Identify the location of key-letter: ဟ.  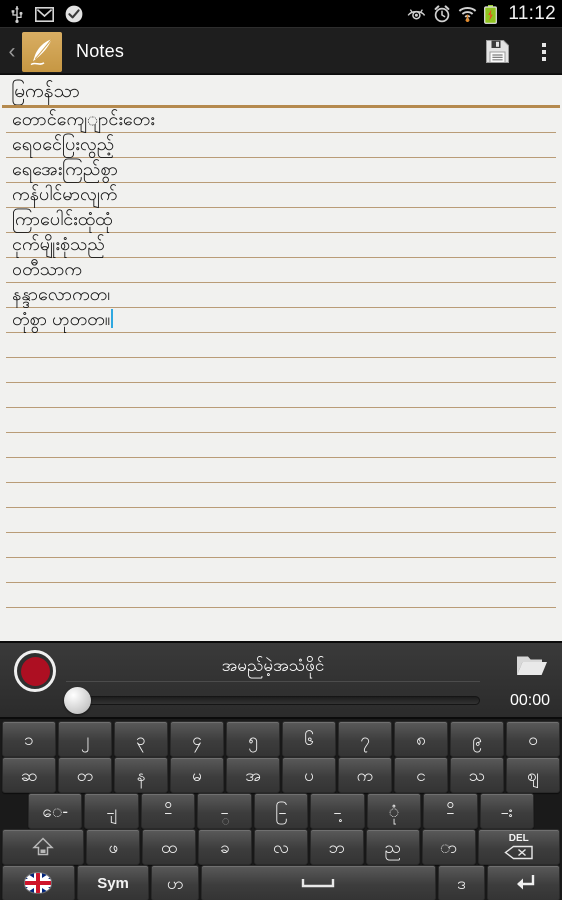
(175, 882).